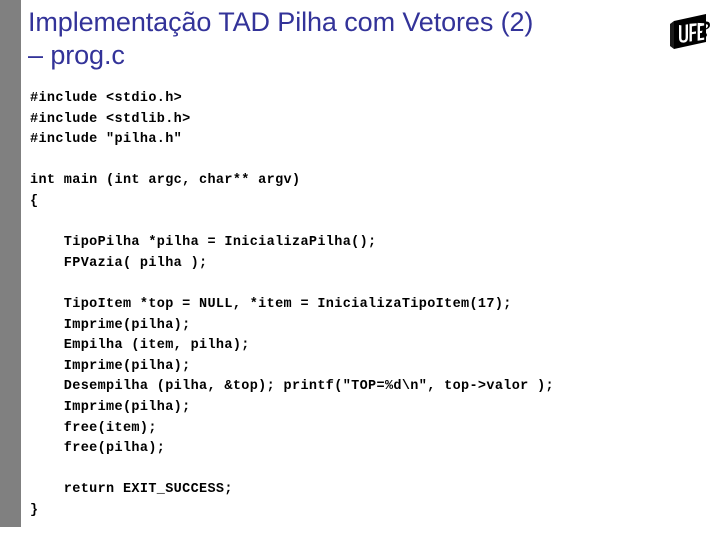  What do you see at coordinates (110, 119) in the screenshot?
I see `code-line: #include <stdlib.h>` at bounding box center [110, 119].